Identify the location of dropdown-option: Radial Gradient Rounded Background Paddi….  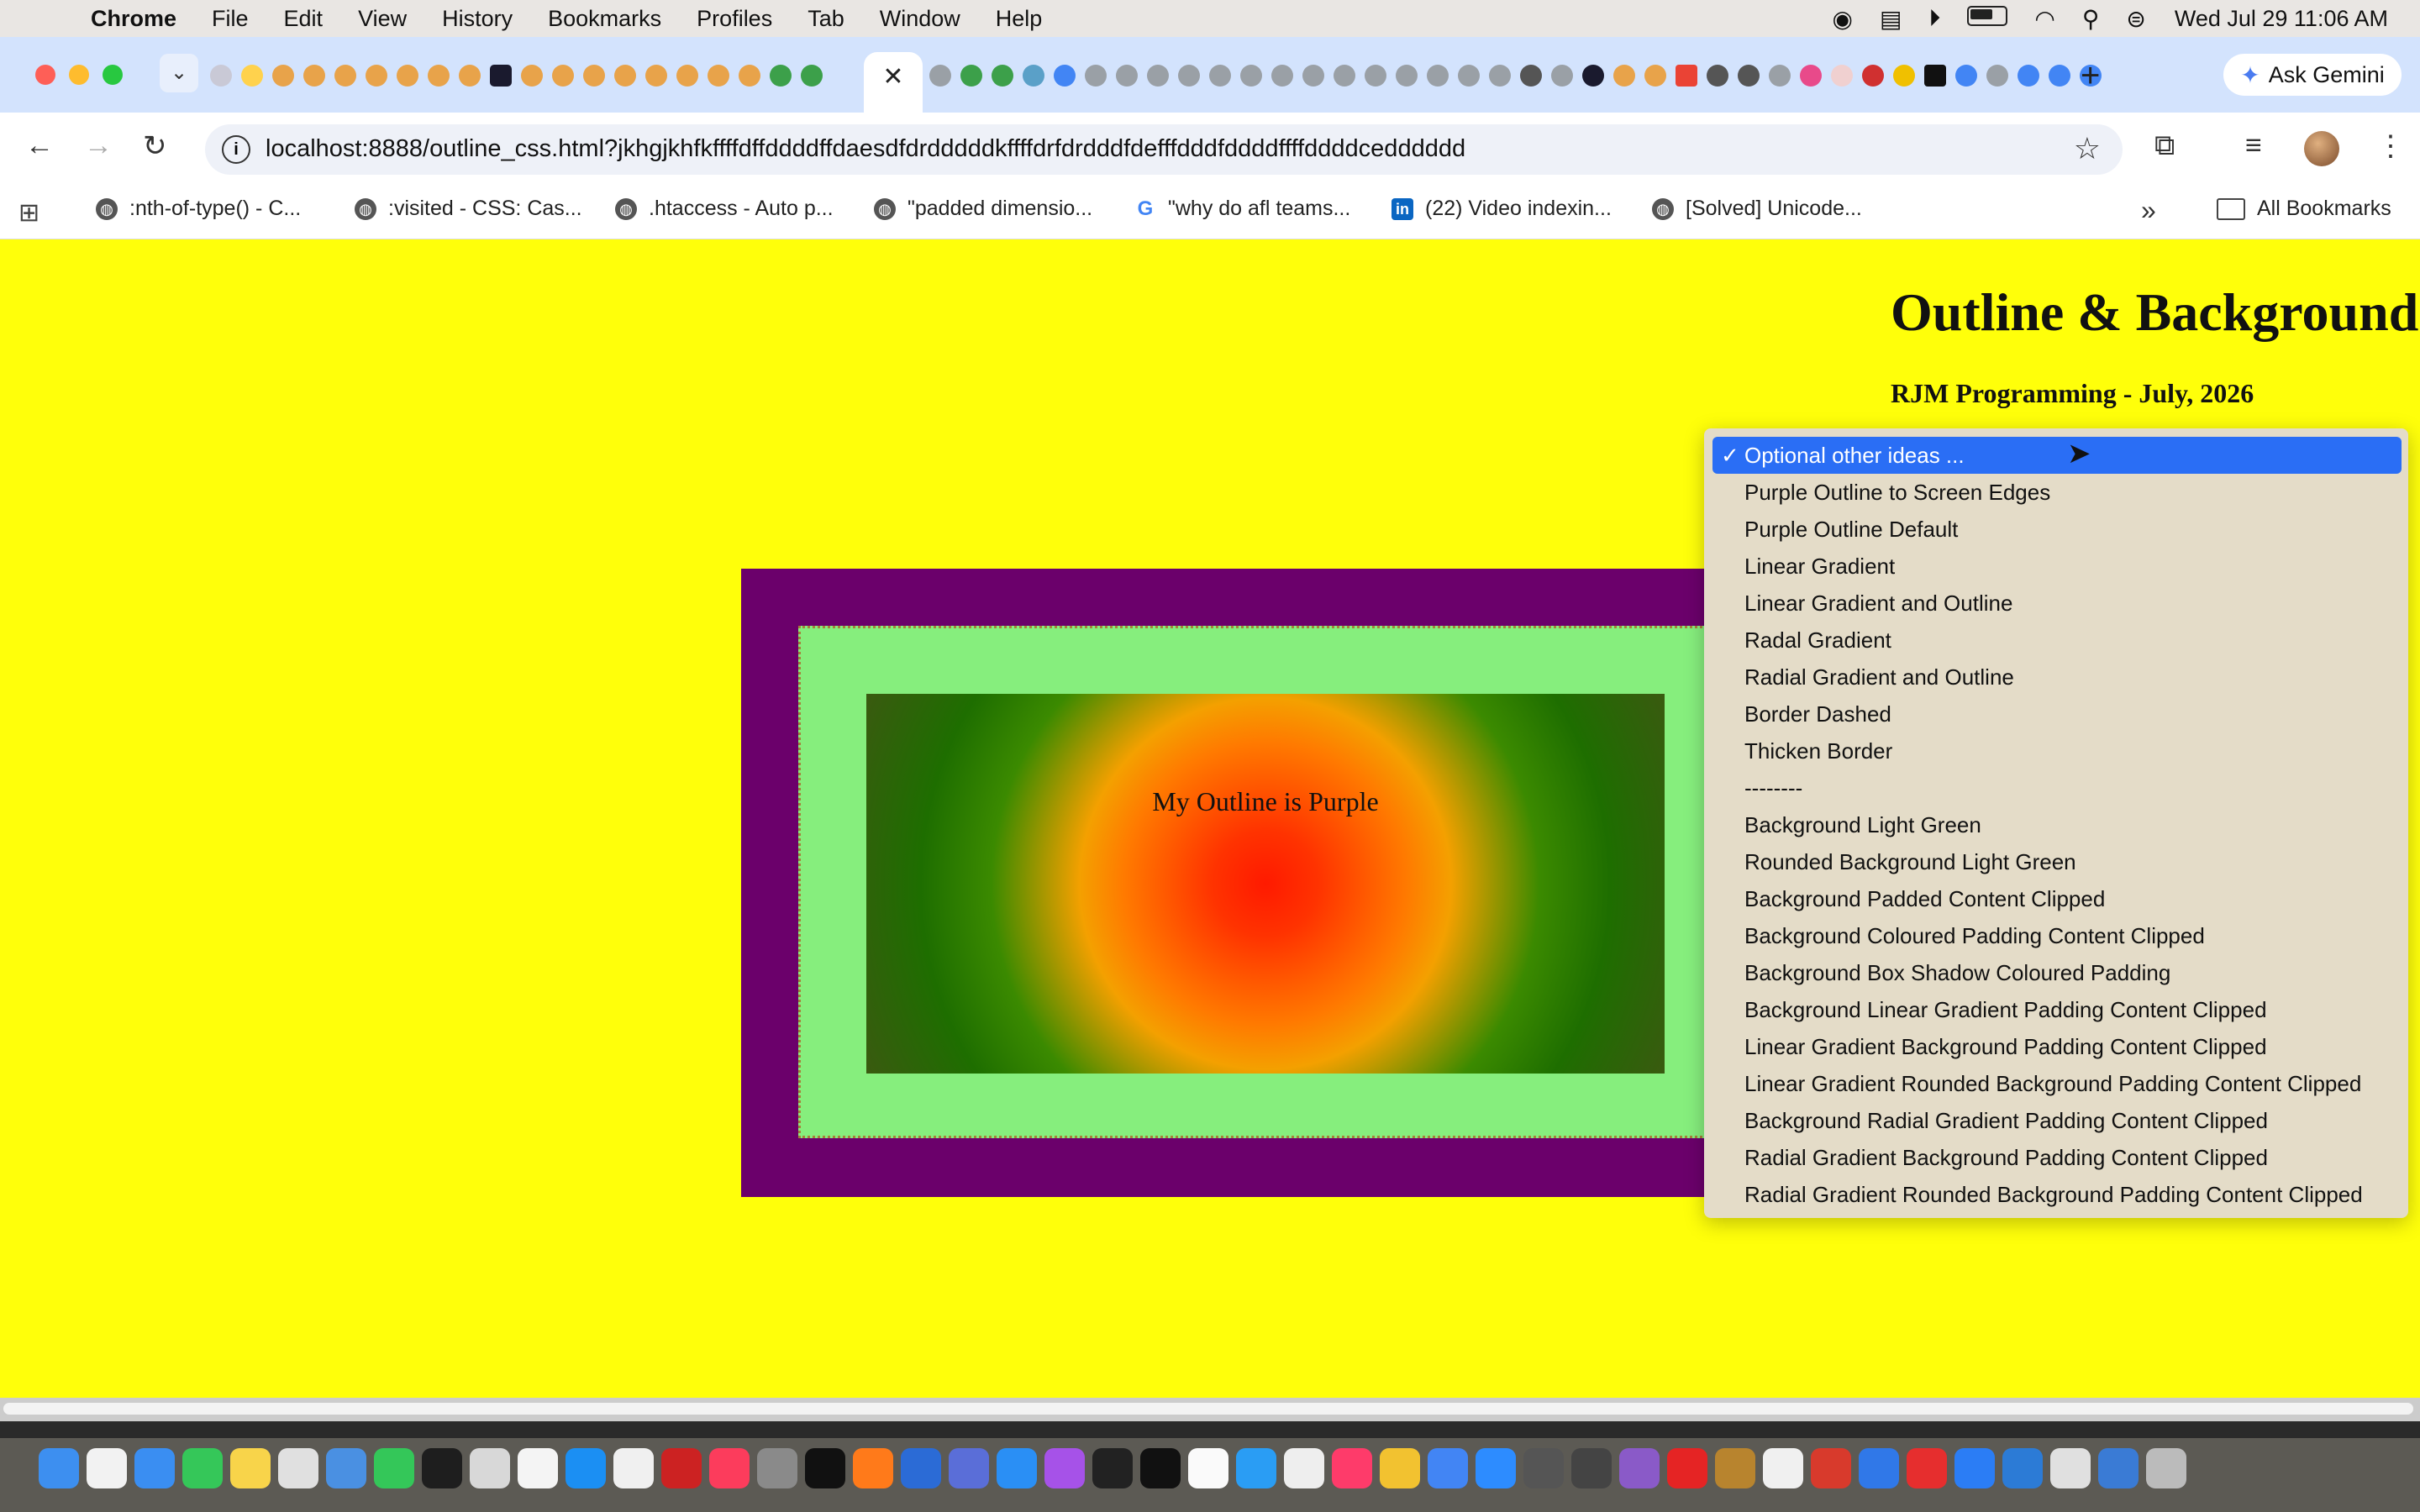
(2056, 1194).